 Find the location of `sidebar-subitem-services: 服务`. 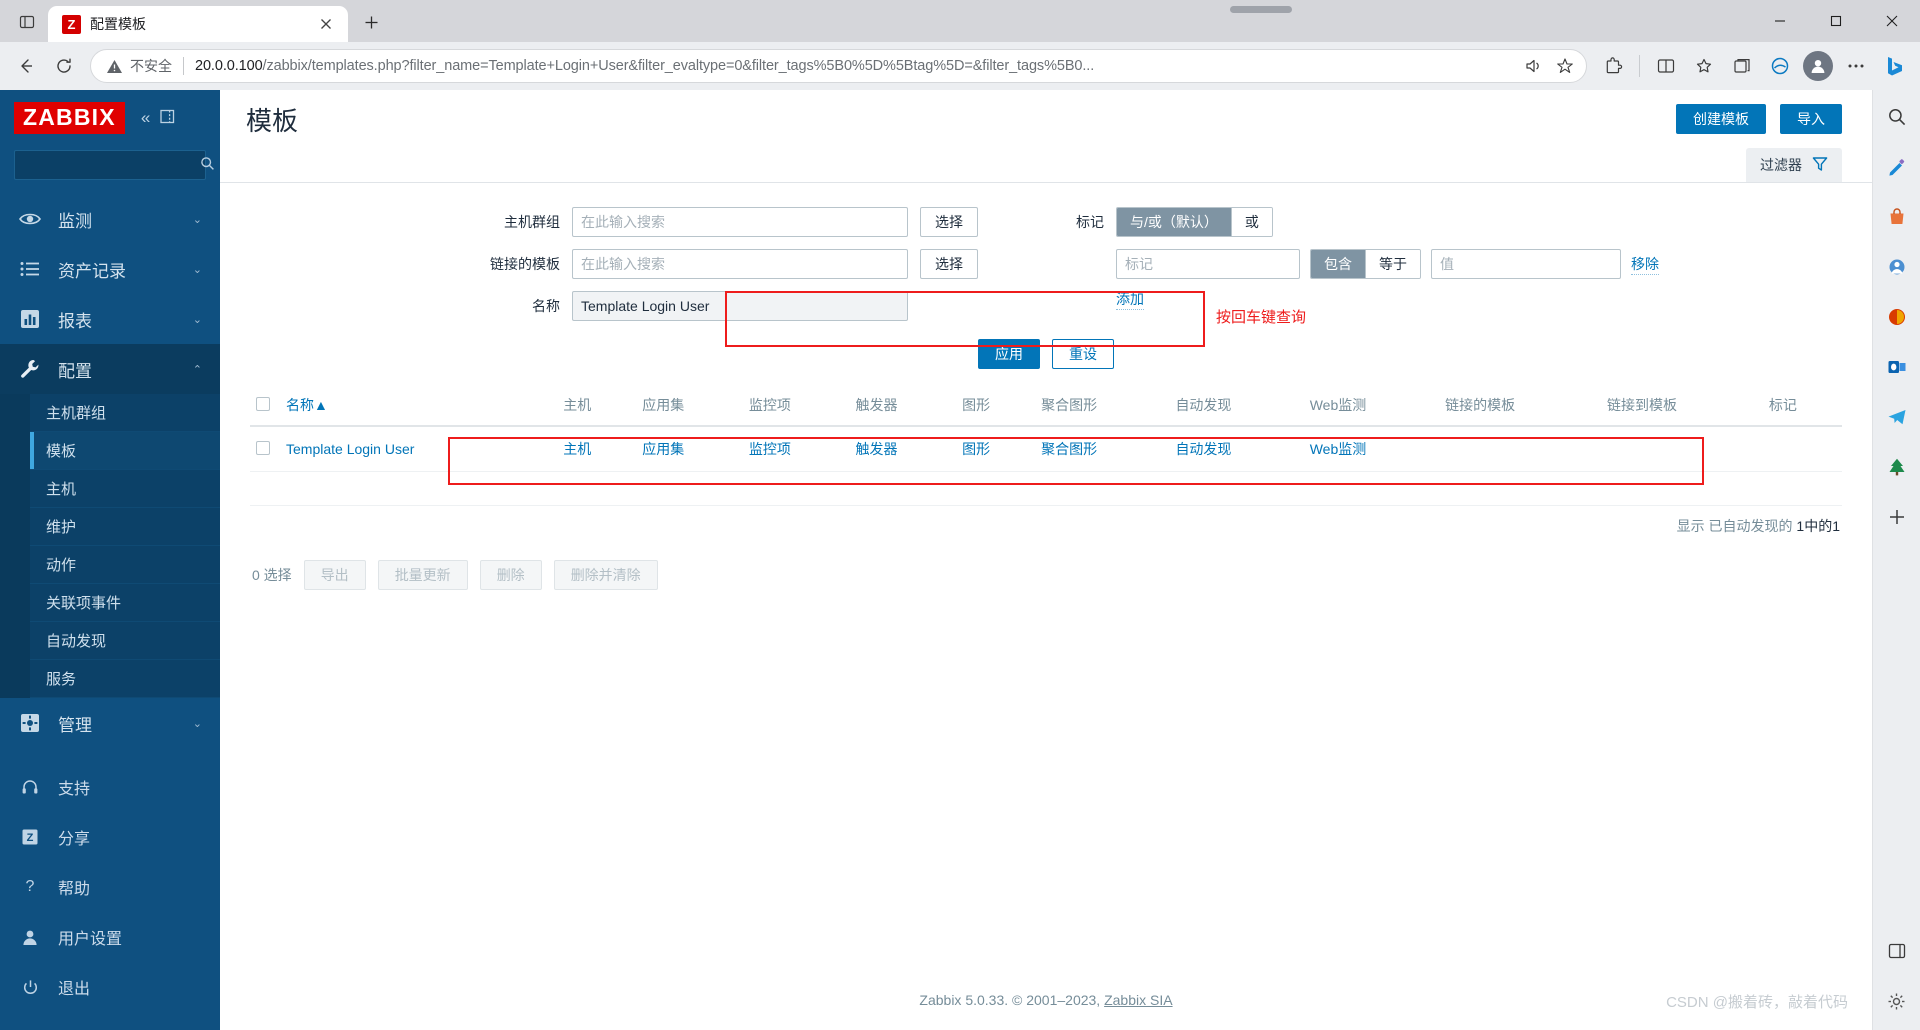

sidebar-subitem-services: 服务 is located at coordinates (125, 679).